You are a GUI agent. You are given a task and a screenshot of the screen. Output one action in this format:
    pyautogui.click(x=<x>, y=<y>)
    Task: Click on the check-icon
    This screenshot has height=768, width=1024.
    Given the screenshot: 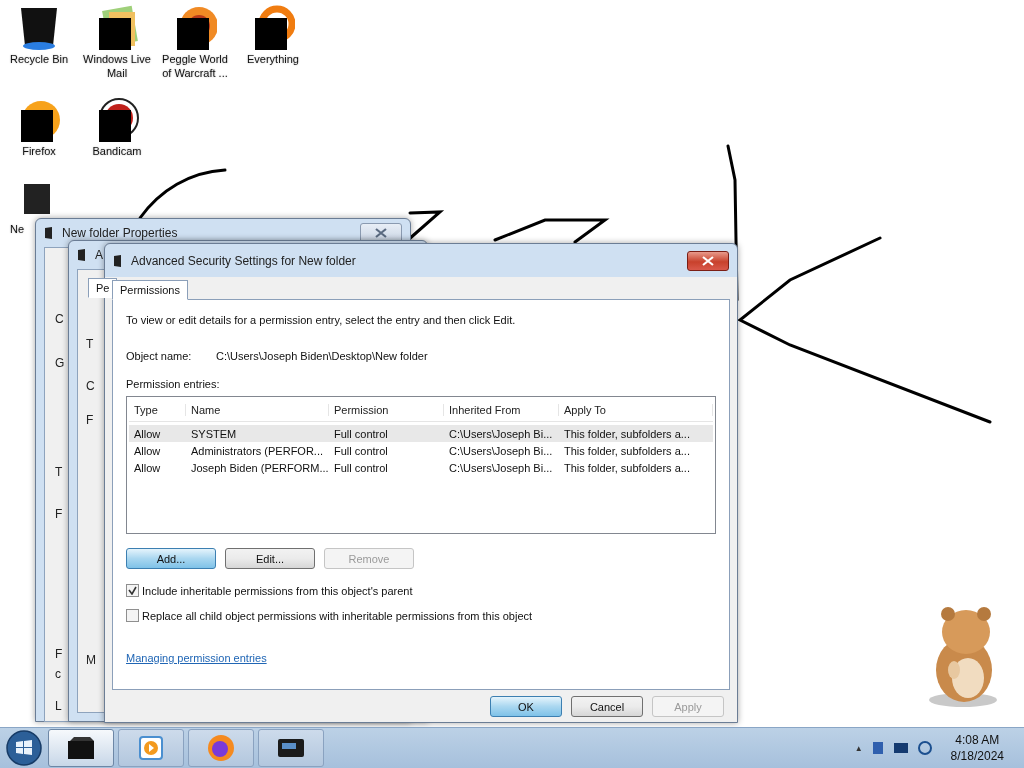 What is the action you would take?
    pyautogui.click(x=132, y=590)
    